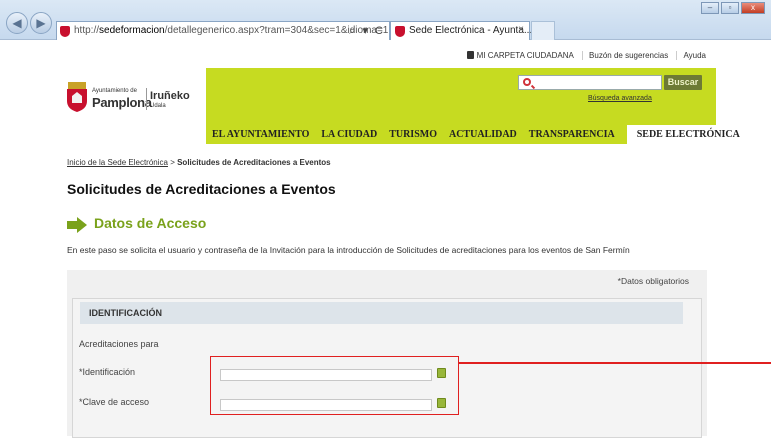 This screenshot has height=438, width=771. Describe the element at coordinates (590, 82) in the screenshot. I see `search-input` at that location.